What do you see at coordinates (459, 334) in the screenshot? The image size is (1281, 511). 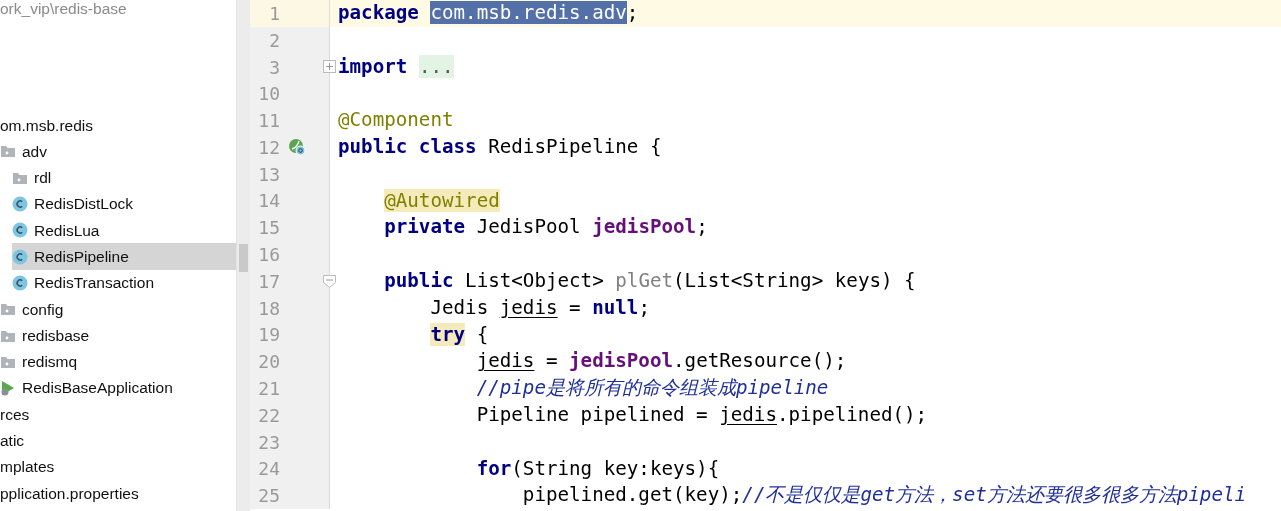 I see `code-line: try {` at bounding box center [459, 334].